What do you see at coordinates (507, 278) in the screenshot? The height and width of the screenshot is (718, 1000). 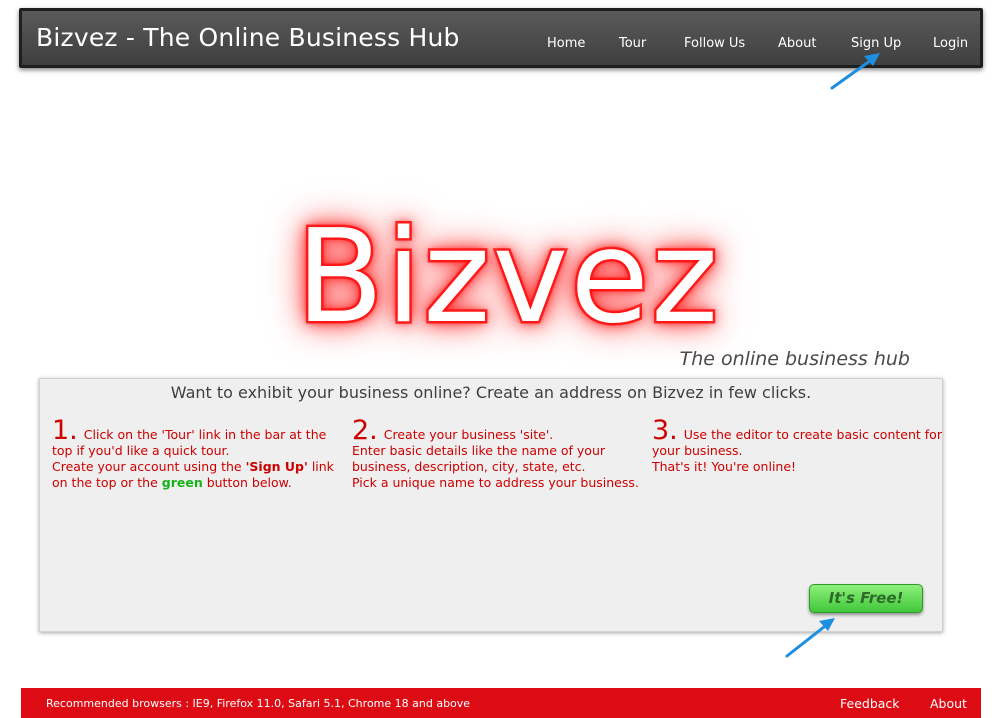 I see `bizvez-neon-logo: Bizvez` at bounding box center [507, 278].